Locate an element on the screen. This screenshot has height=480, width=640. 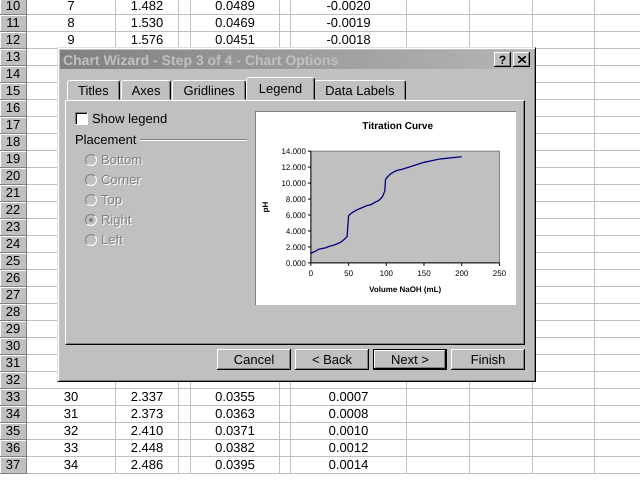
tab: Gridlines is located at coordinates (209, 90).